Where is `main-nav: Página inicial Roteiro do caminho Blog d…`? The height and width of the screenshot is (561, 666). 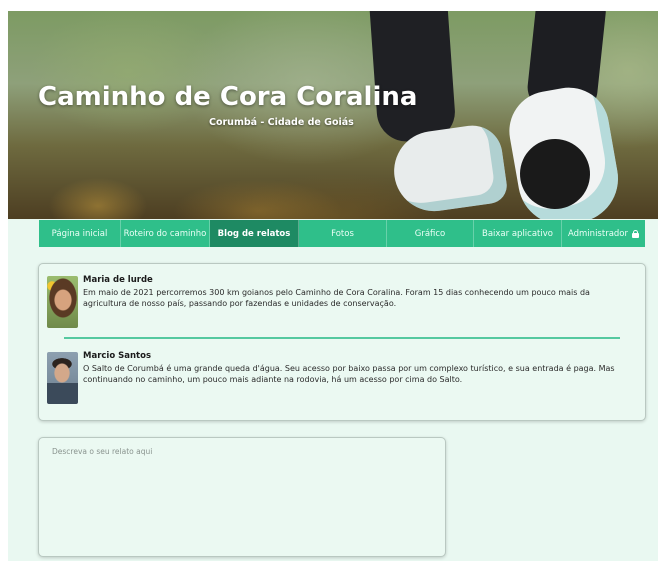
main-nav: Página inicial Roteiro do caminho Blog d… is located at coordinates (342, 233).